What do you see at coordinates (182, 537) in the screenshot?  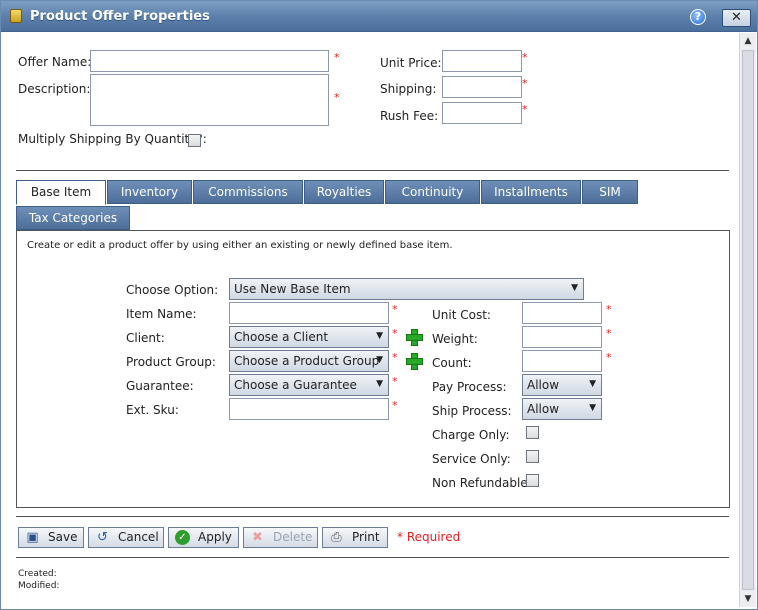 I see `check-icon: ✓` at bounding box center [182, 537].